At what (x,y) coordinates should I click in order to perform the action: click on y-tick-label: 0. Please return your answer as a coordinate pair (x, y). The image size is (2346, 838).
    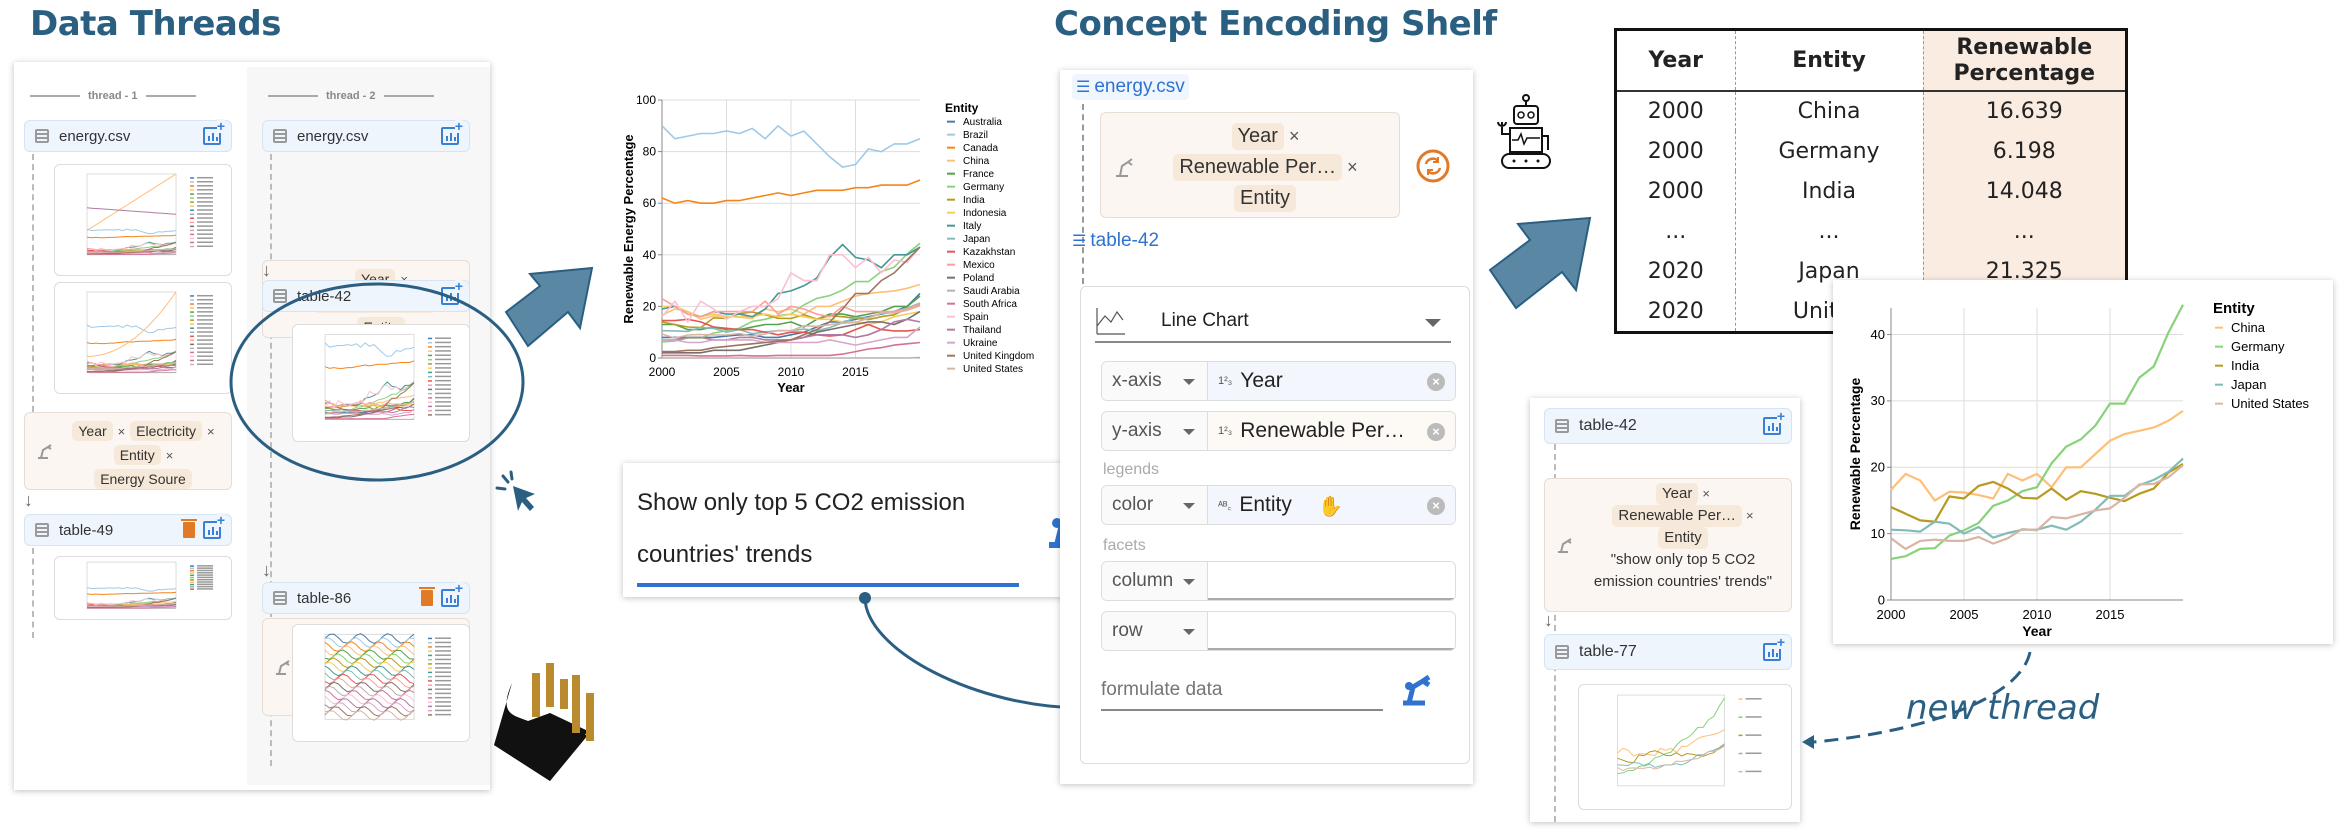
    Looking at the image, I should click on (1881, 599).